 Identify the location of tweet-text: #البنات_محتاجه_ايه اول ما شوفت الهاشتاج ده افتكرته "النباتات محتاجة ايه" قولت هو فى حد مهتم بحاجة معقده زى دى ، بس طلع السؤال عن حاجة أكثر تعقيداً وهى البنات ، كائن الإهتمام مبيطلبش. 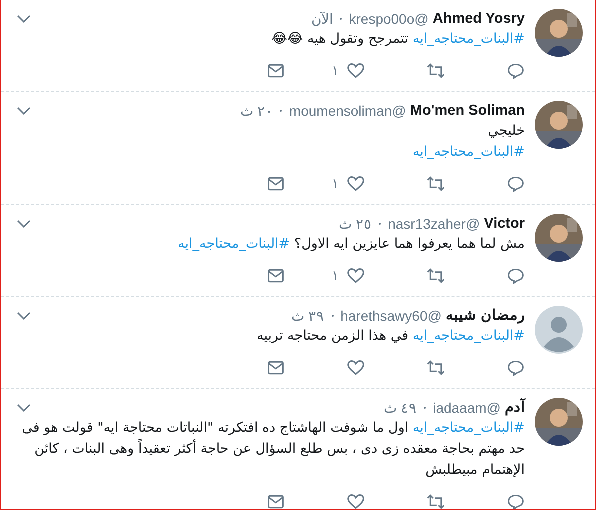
(273, 449).